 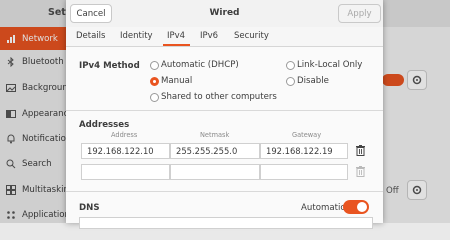 I want to click on radio-manual, so click(x=154, y=81).